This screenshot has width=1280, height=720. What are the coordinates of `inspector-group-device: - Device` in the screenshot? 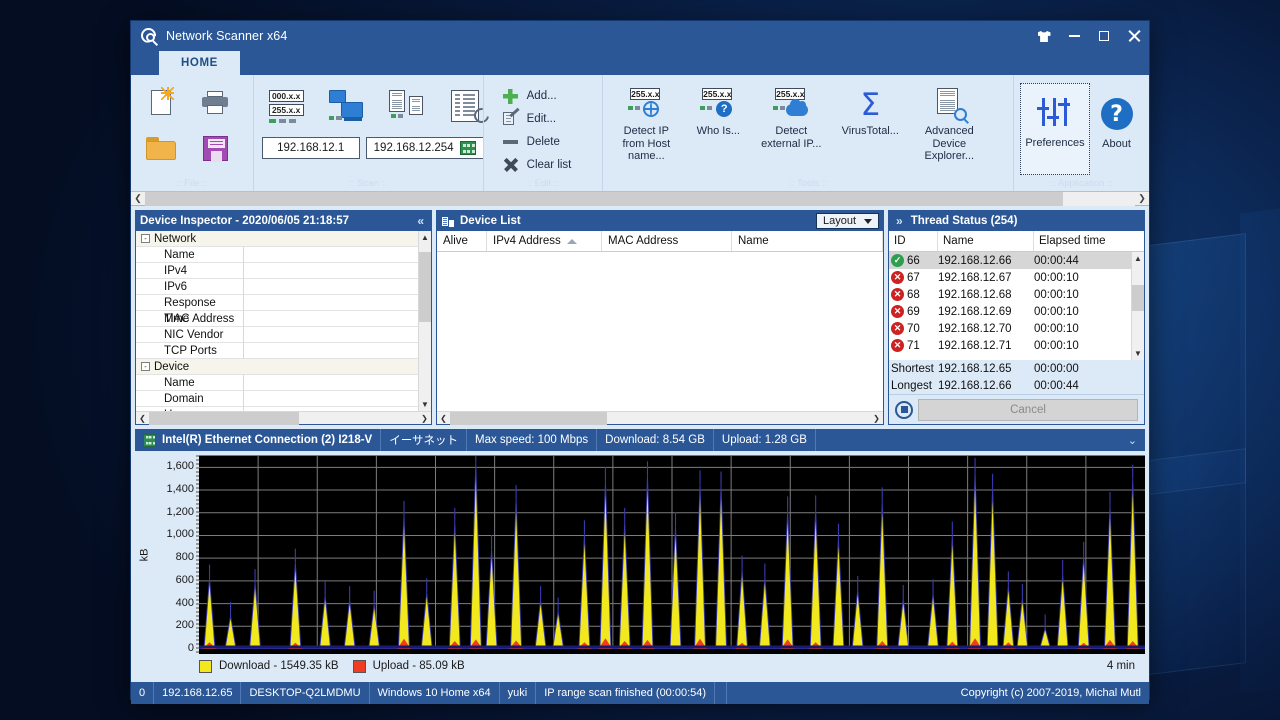 It's located at (277, 367).